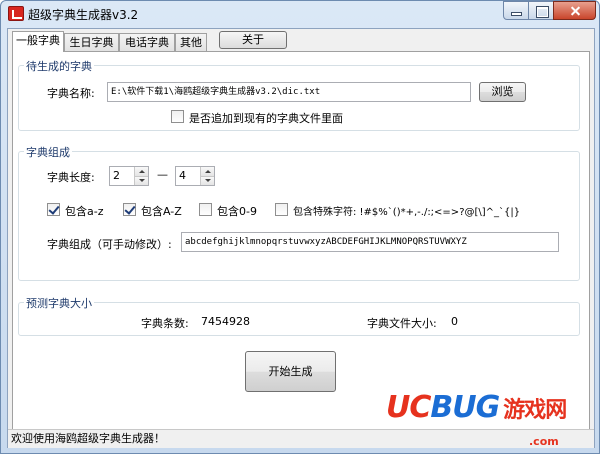 The width and height of the screenshot is (600, 454). What do you see at coordinates (465, 407) in the screenshot?
I see `watermark-bug: BUG` at bounding box center [465, 407].